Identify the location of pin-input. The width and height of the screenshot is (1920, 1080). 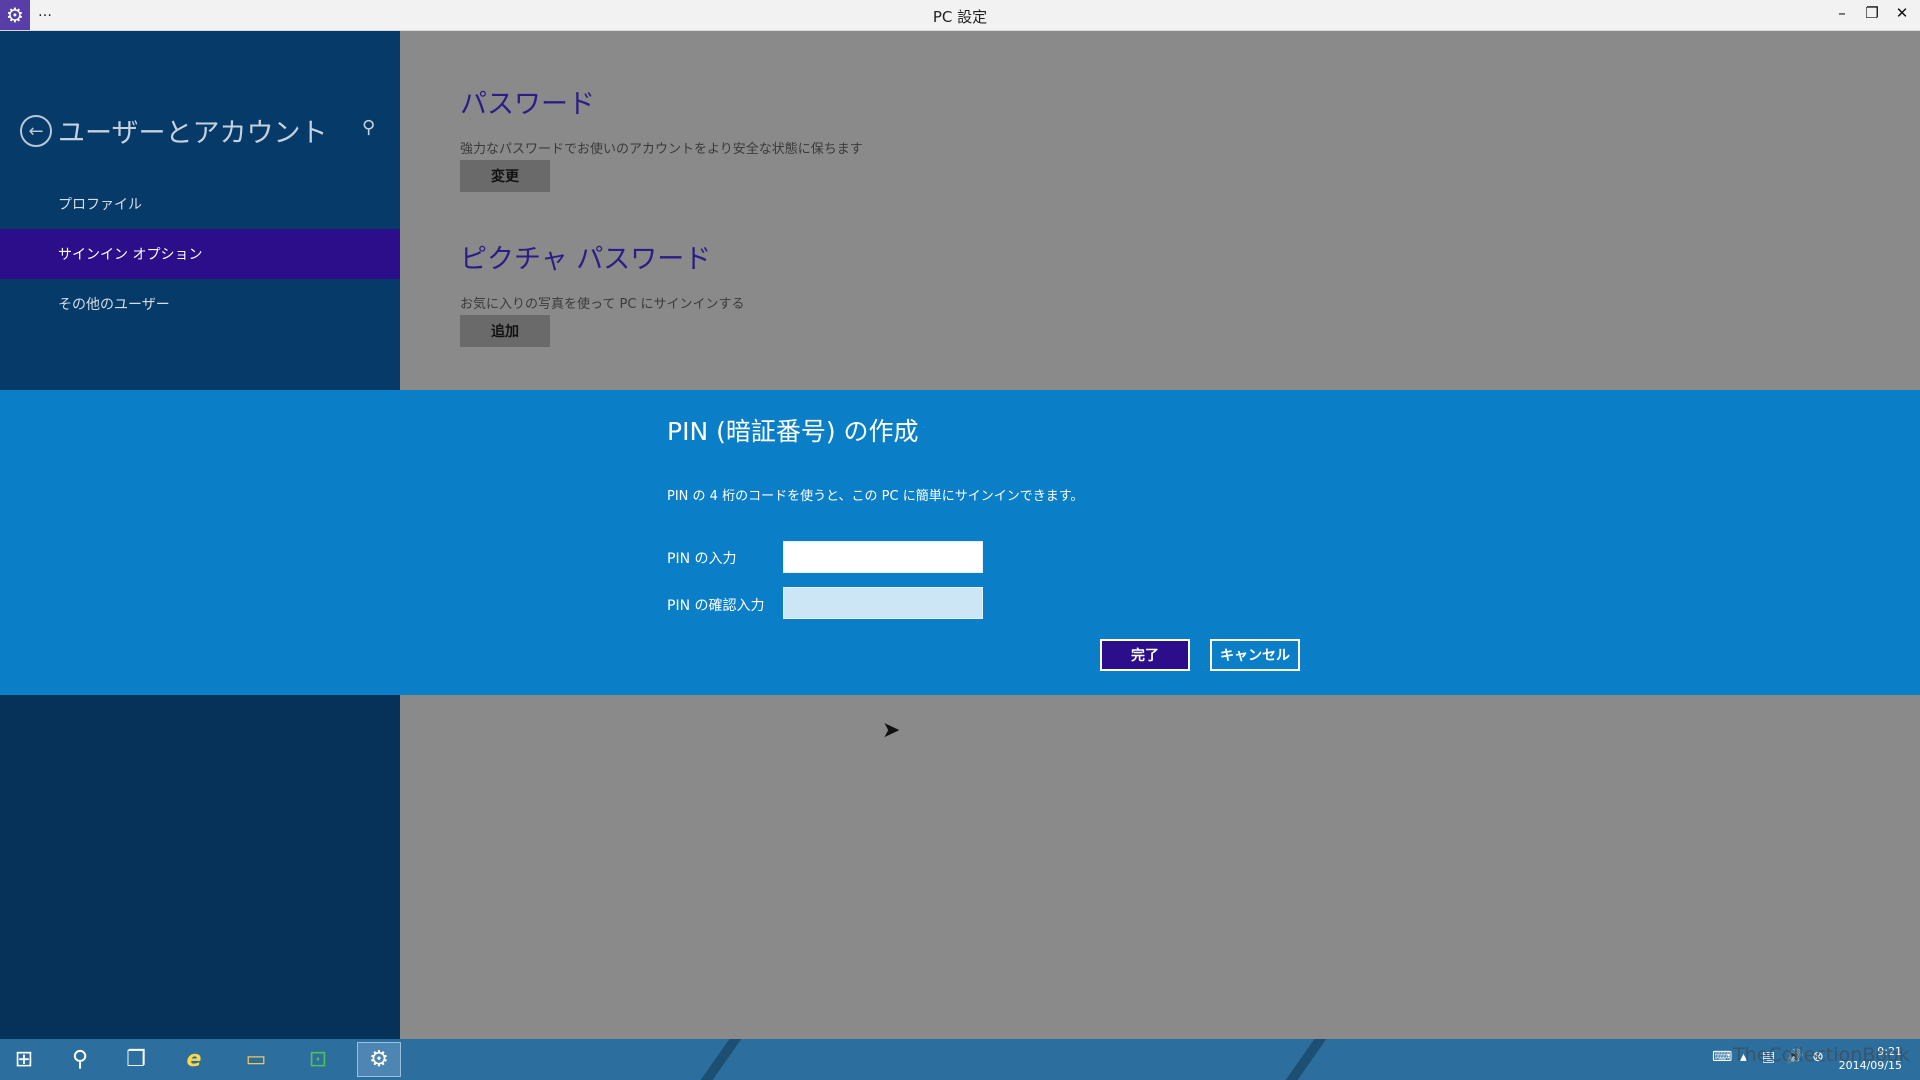
(883, 557).